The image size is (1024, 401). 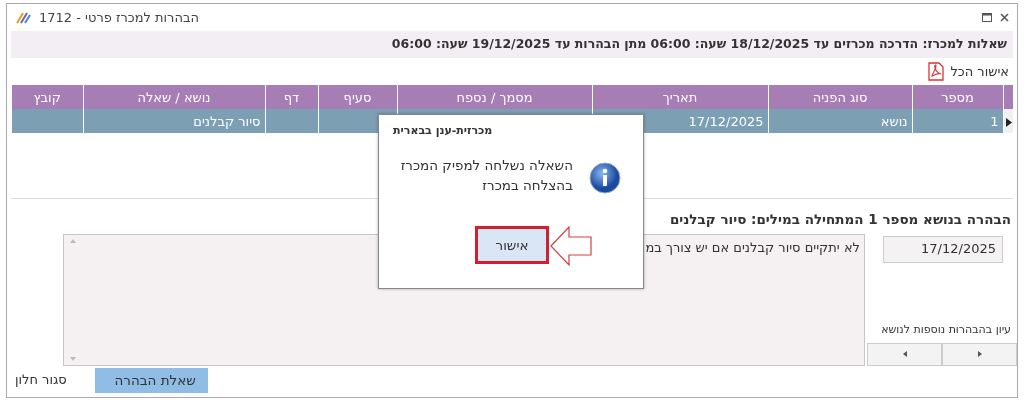 What do you see at coordinates (840, 220) in the screenshot?
I see `detail-heading: הבהרה בנושא מספר 1 המתחילה במילים: סיור קבלנים` at bounding box center [840, 220].